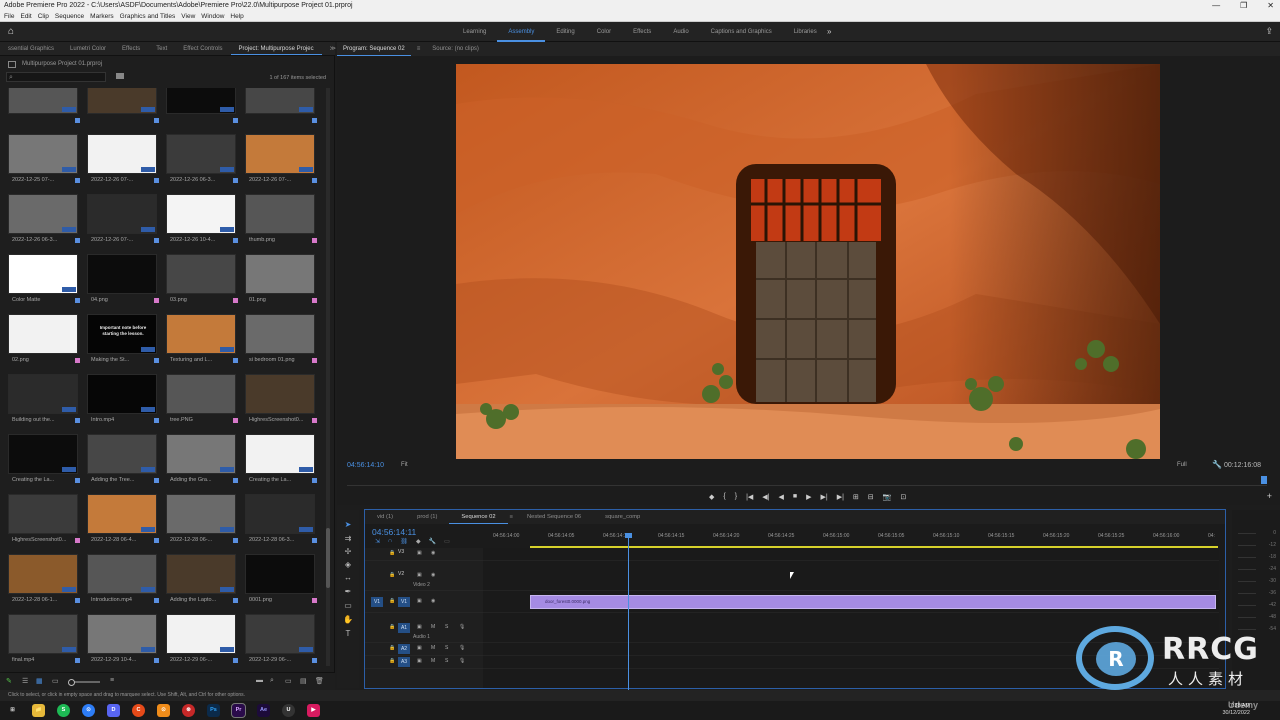 Image resolution: width=1280 pixels, height=720 pixels. What do you see at coordinates (88, 48) in the screenshot?
I see `tab-lumetri-color: Lumetri Color` at bounding box center [88, 48].